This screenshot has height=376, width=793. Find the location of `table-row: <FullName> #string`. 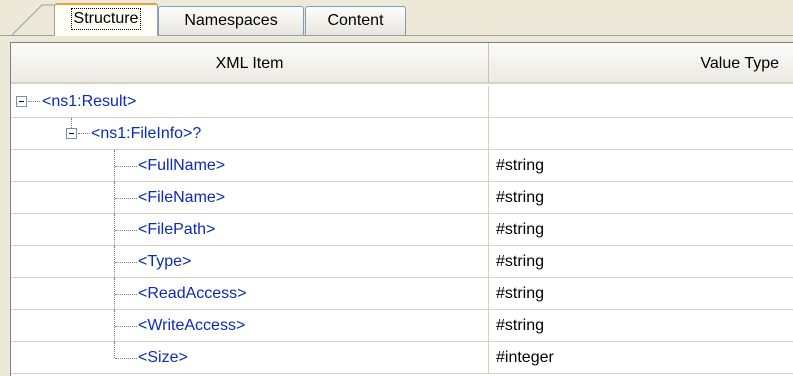

table-row: <FullName> #string is located at coordinates (402, 166).